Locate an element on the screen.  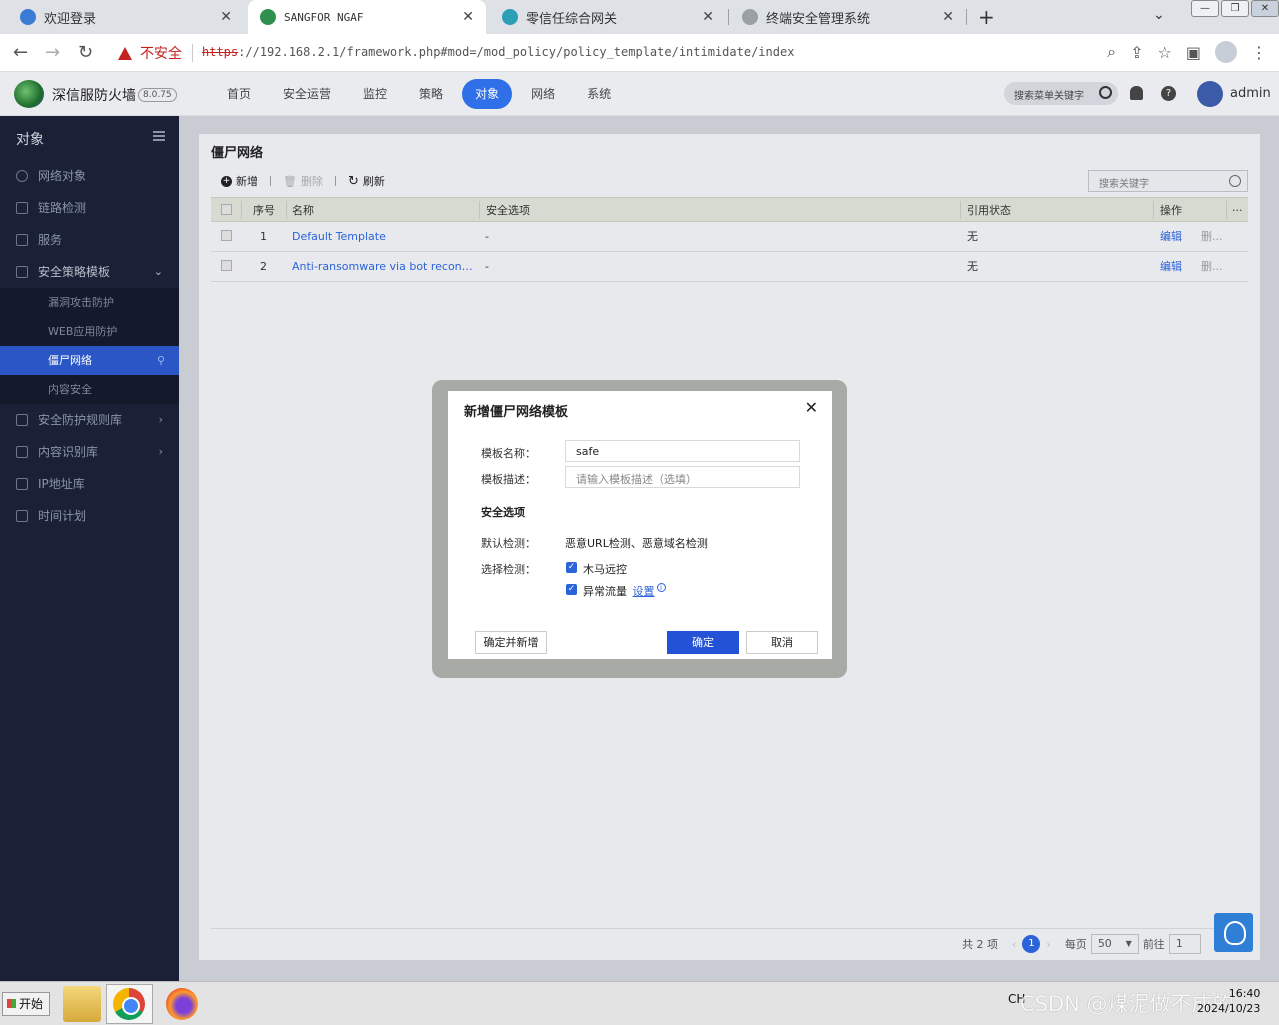
security-warning: 不安全 is located at coordinates (150, 53).